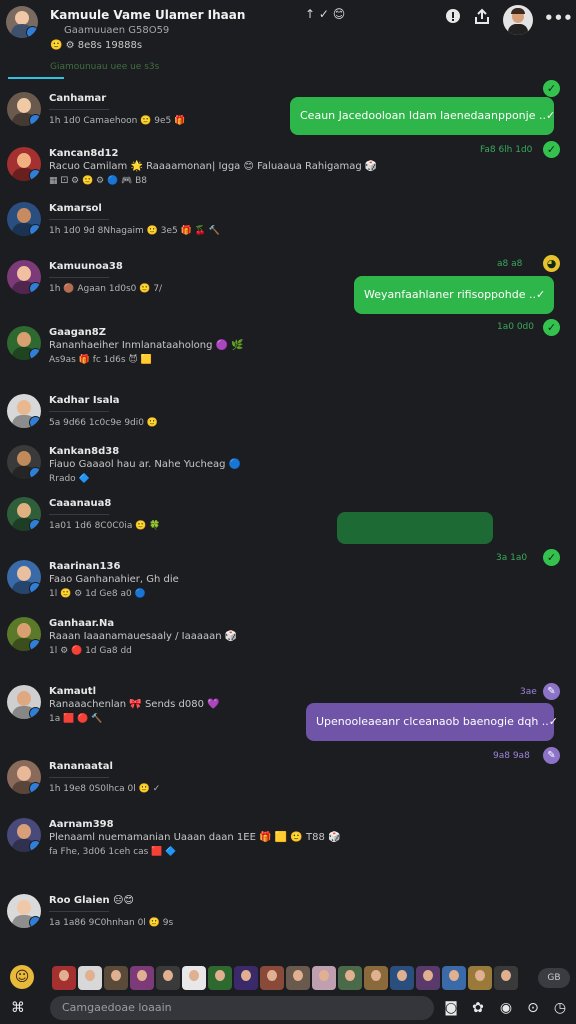 This screenshot has height=1024, width=576. I want to click on message-preview: Raaan Iaaanamauesaaly / Iaaaaan 🎲, so click(143, 636).